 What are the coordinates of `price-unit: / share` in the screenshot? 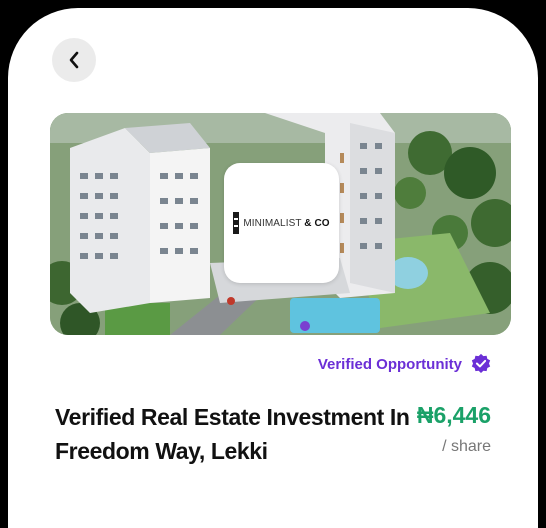 It's located at (466, 446).